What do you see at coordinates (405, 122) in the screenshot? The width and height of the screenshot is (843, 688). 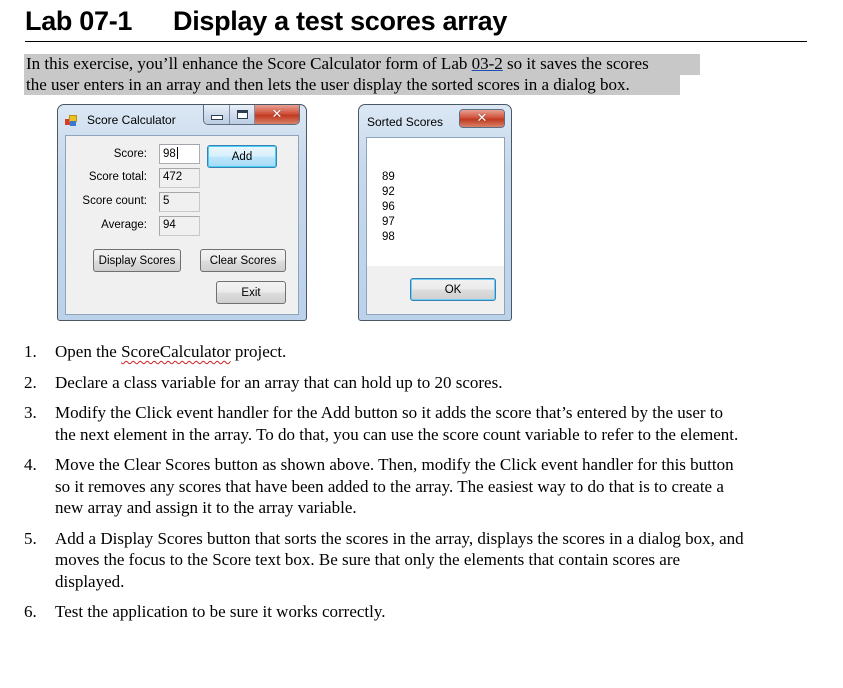 I see `dialog-title: Sorted Scores` at bounding box center [405, 122].